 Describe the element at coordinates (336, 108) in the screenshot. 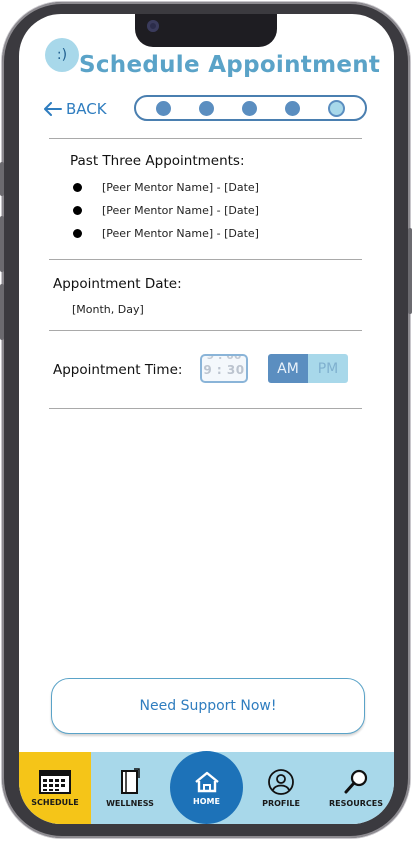

I see `progress-step-dot-current` at that location.